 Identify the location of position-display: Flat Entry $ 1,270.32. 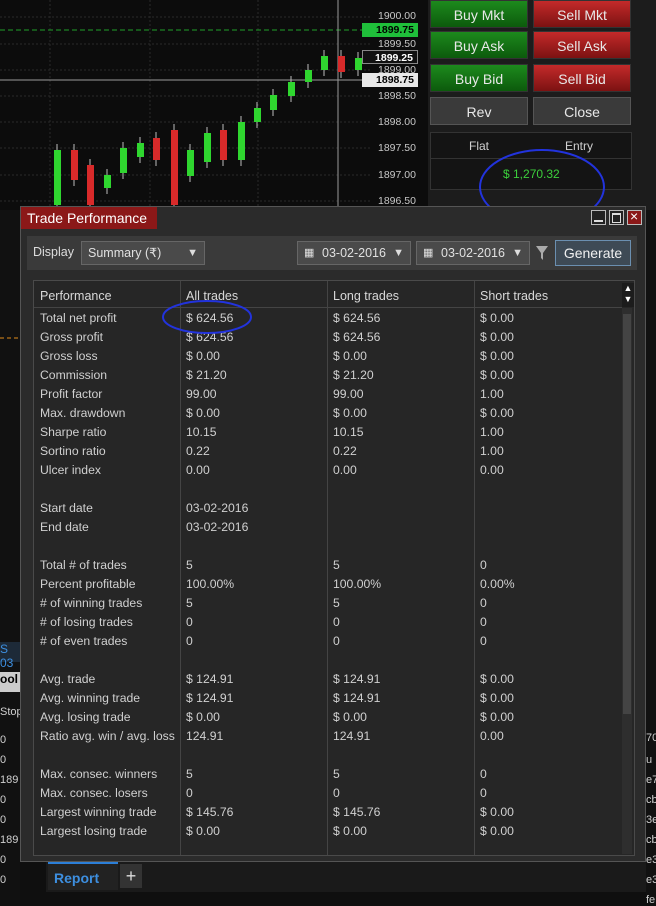
(531, 161).